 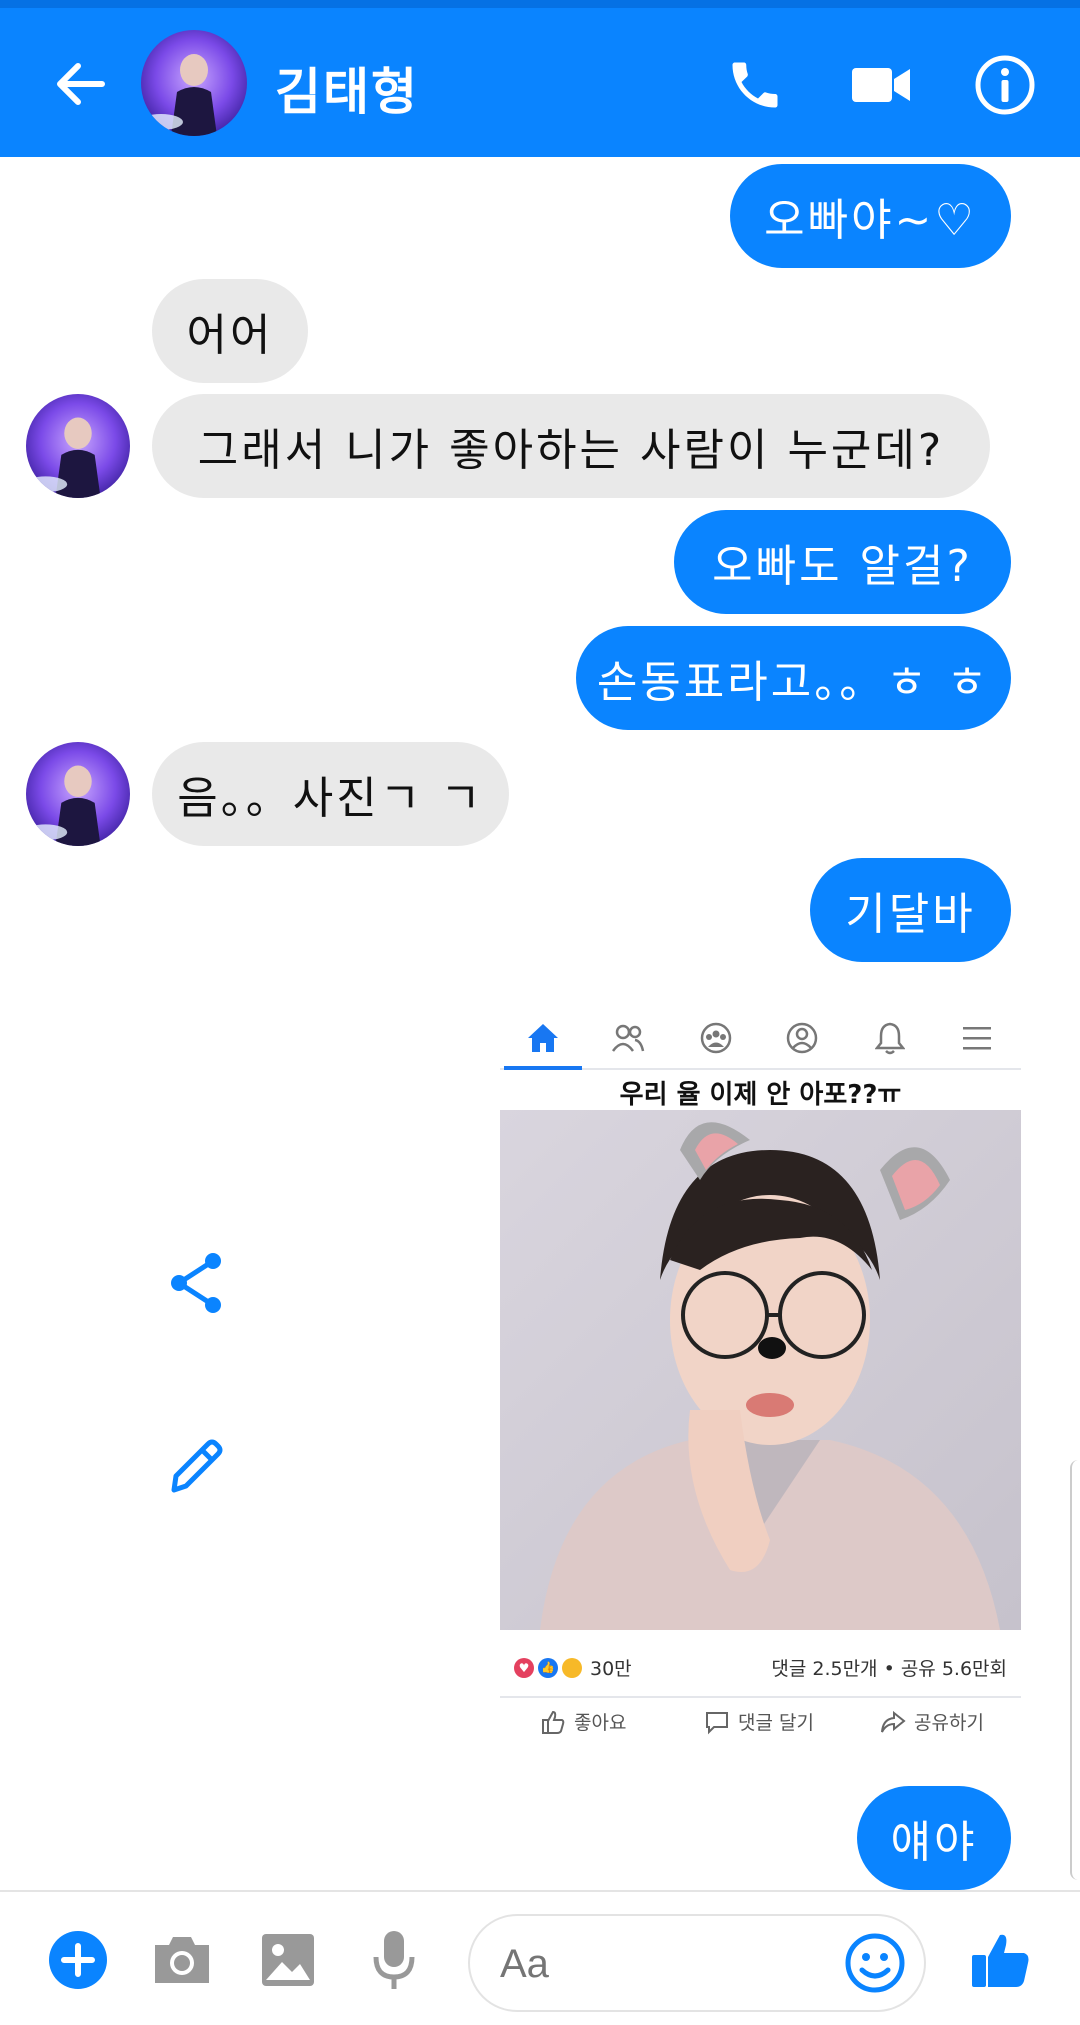 What do you see at coordinates (716, 1038) in the screenshot?
I see `groups-icon` at bounding box center [716, 1038].